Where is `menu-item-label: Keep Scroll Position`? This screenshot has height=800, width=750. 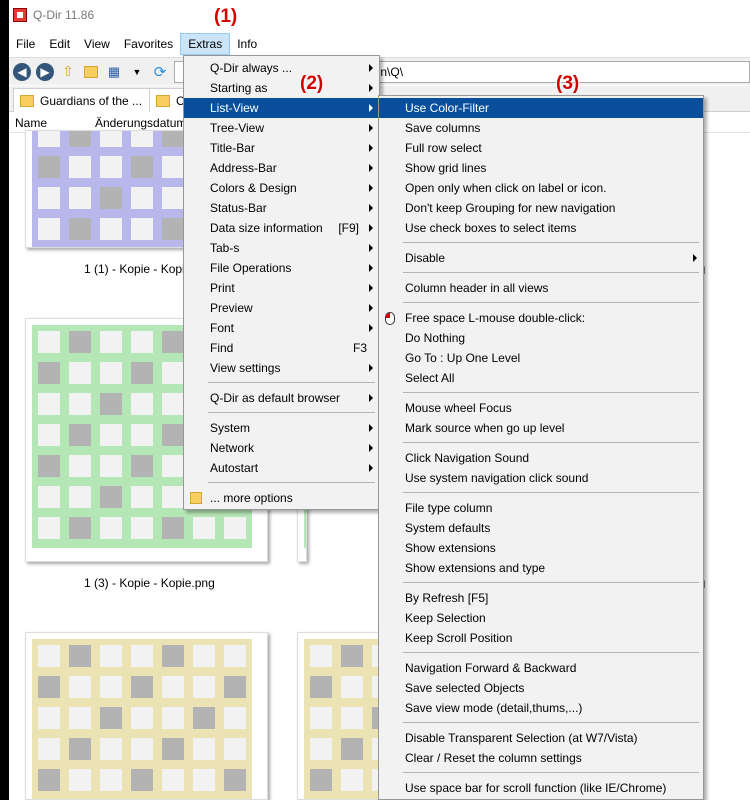
menu-item-label: Keep Scroll Position is located at coordinates (459, 638).